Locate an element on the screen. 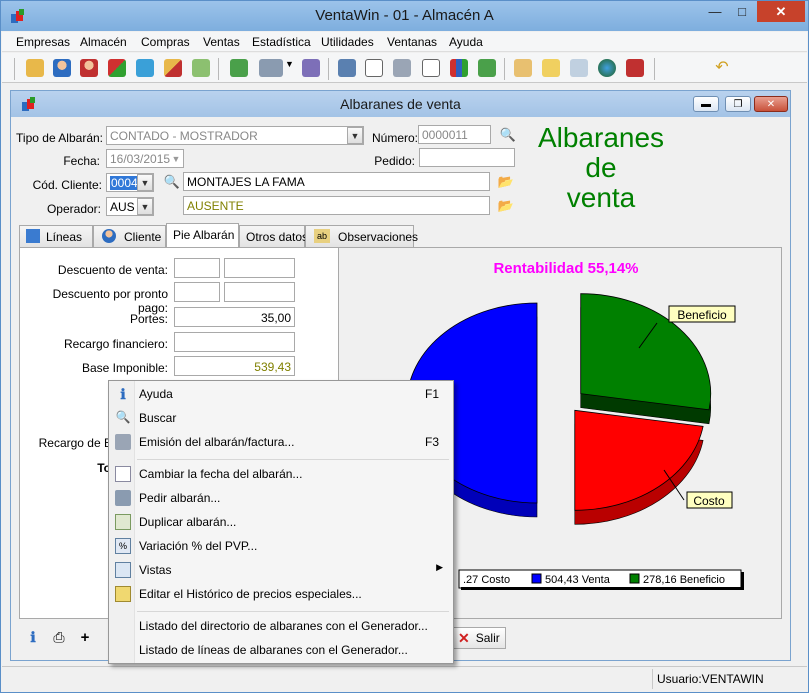 The image size is (809, 693). recargo-financiero-field is located at coordinates (234, 342).